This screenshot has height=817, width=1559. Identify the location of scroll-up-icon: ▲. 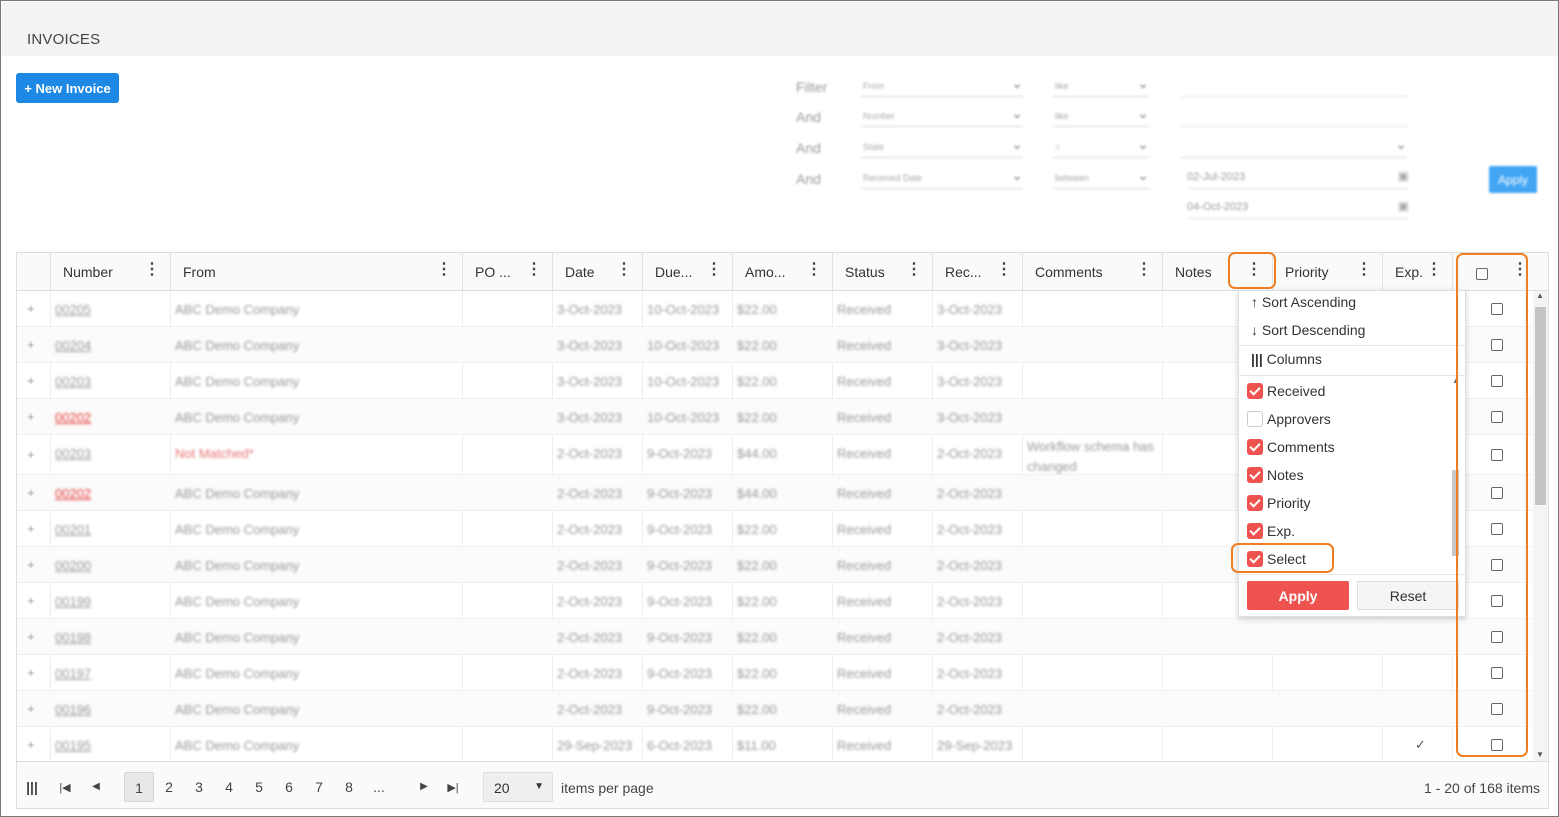
(1540, 295).